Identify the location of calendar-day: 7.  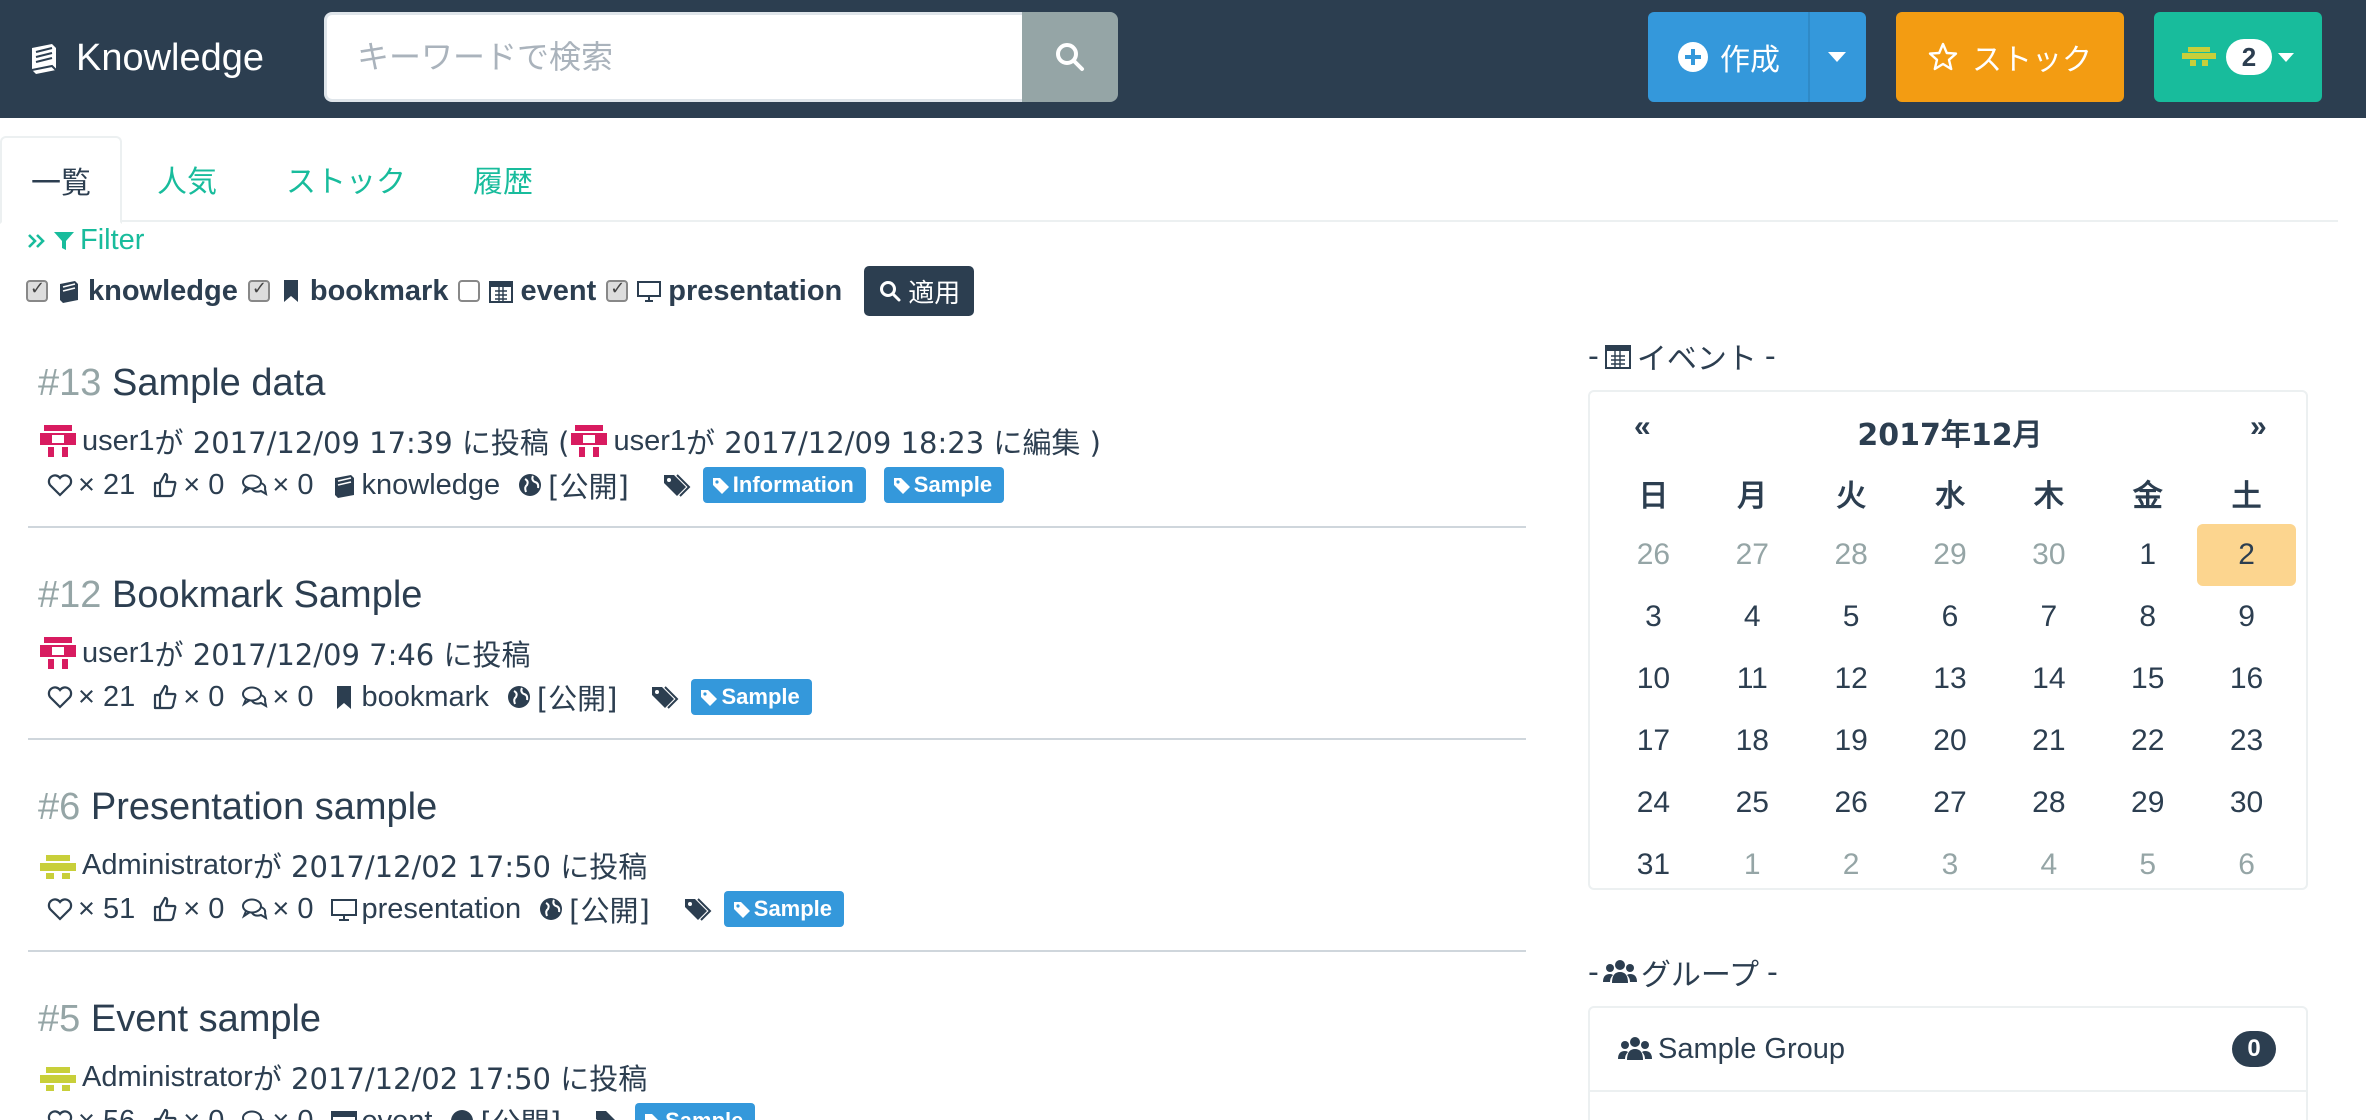
(2048, 617).